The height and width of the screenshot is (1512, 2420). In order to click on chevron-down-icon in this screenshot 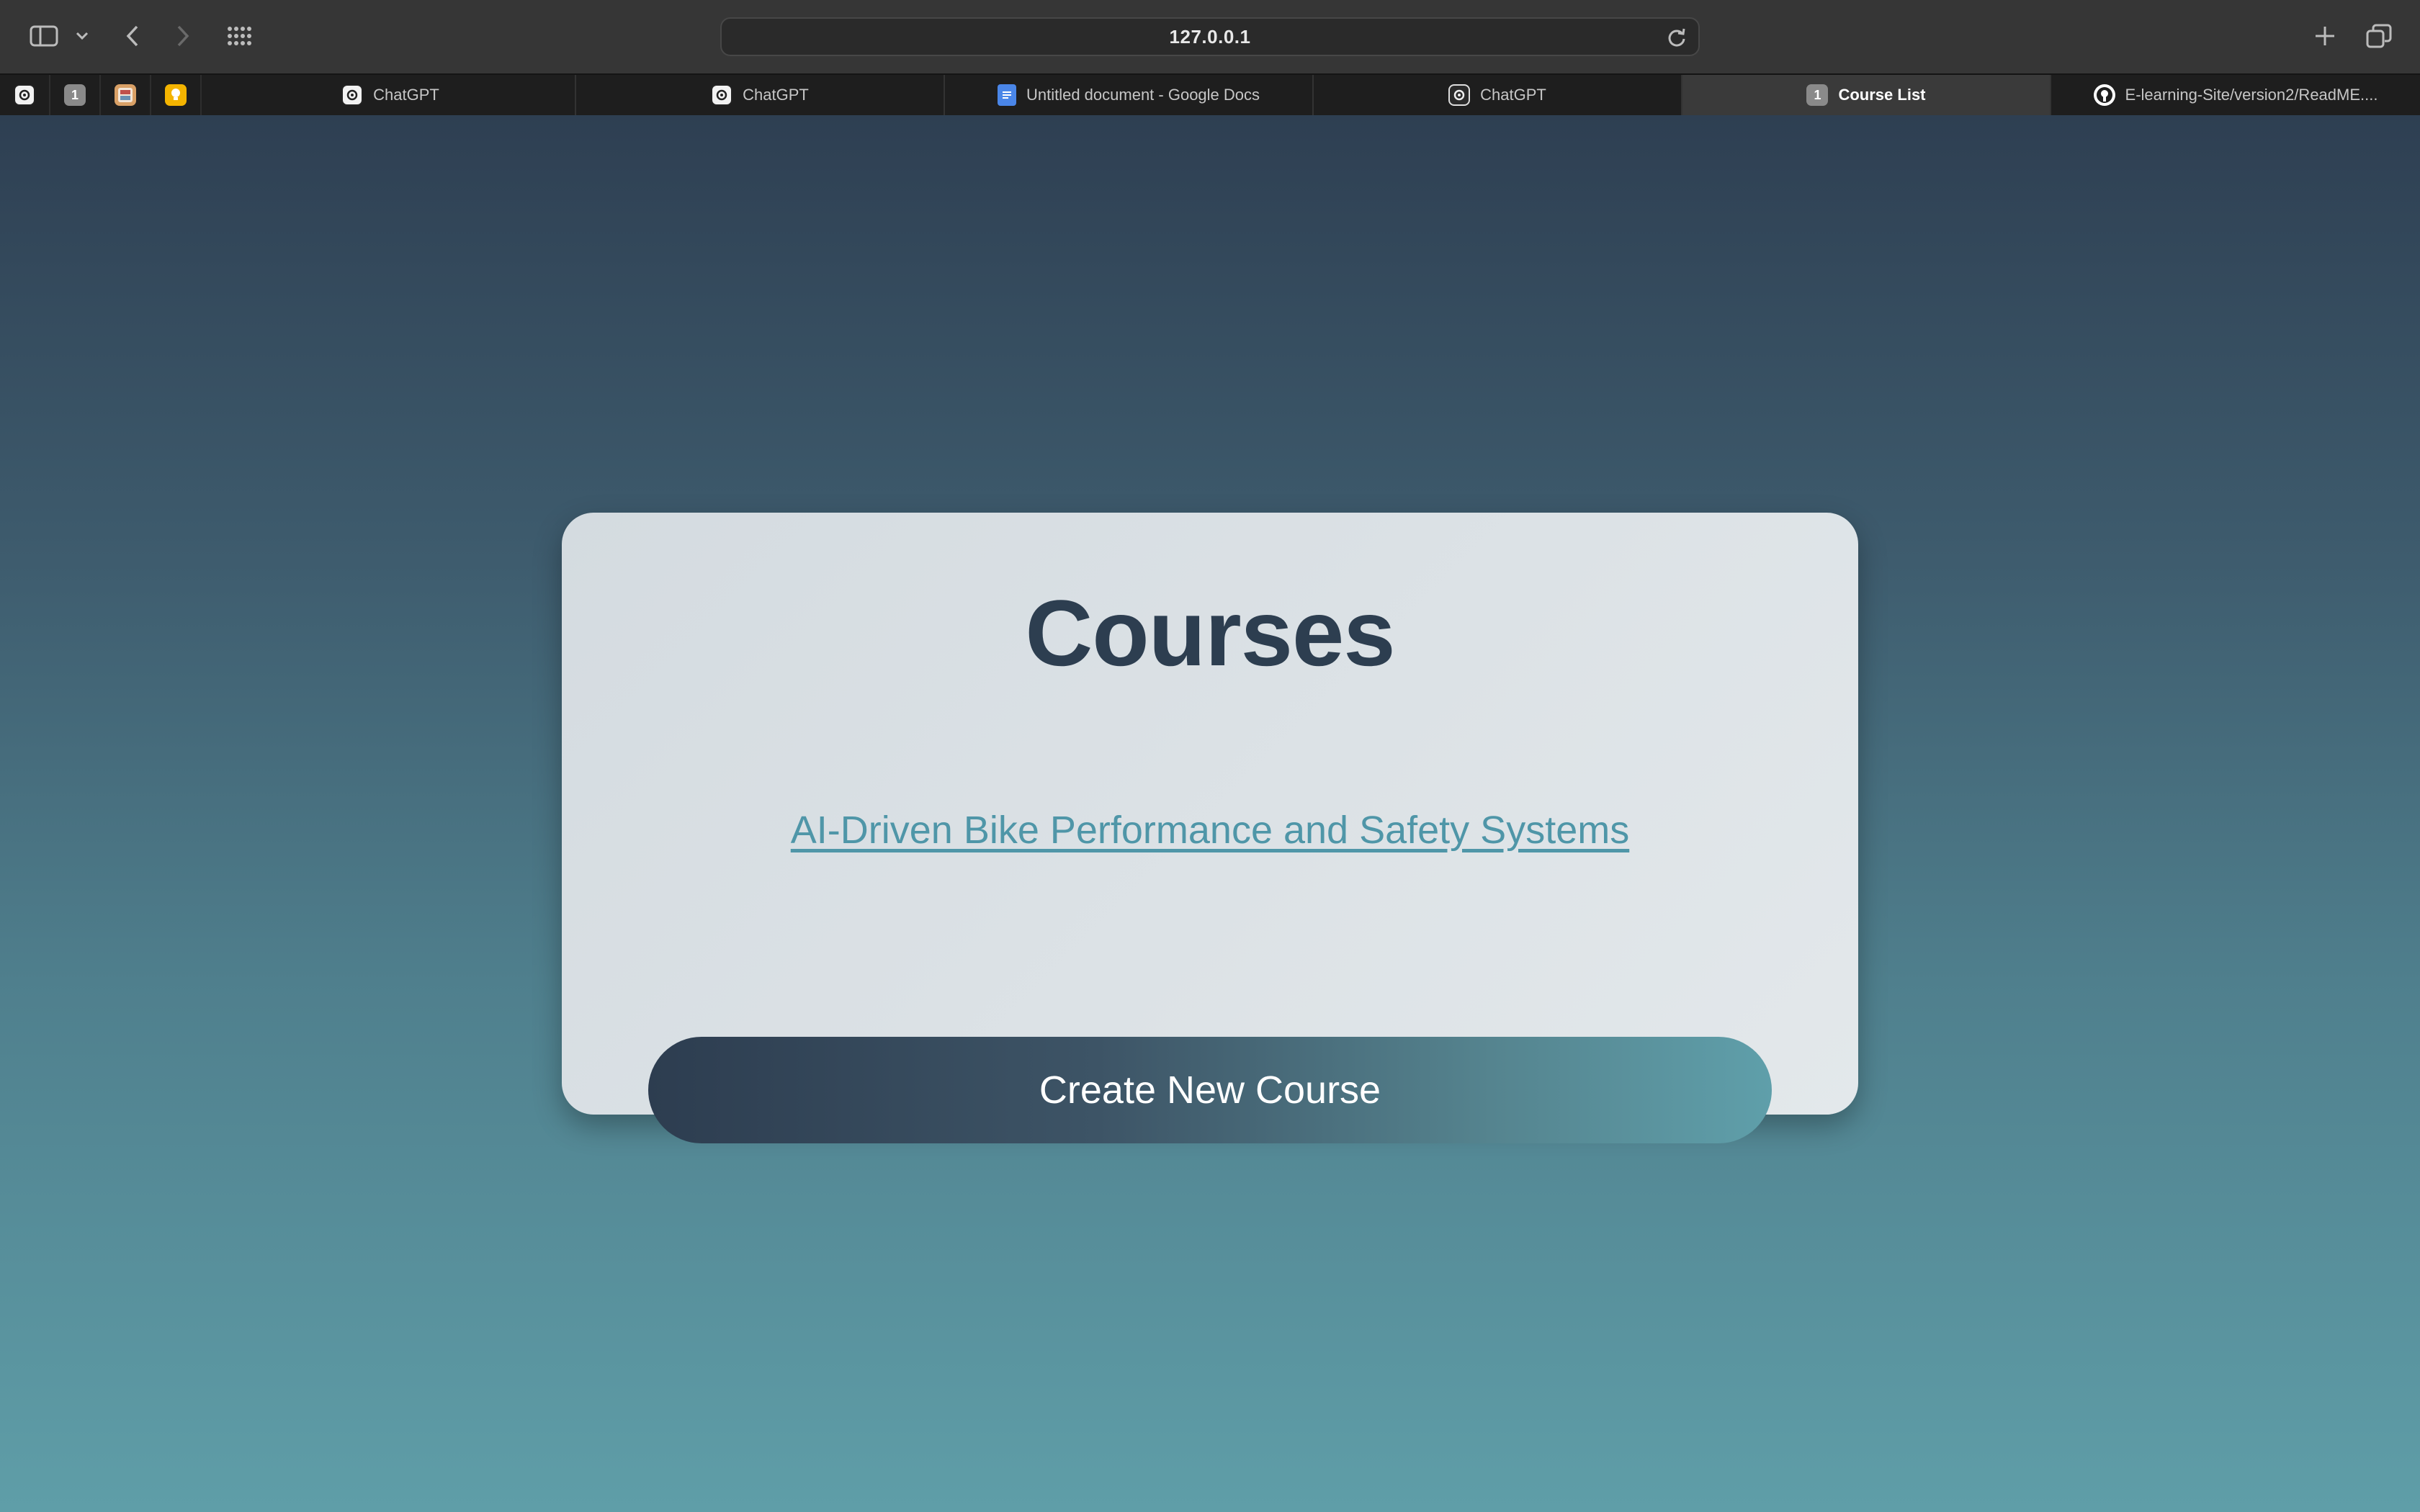, I will do `click(82, 36)`.